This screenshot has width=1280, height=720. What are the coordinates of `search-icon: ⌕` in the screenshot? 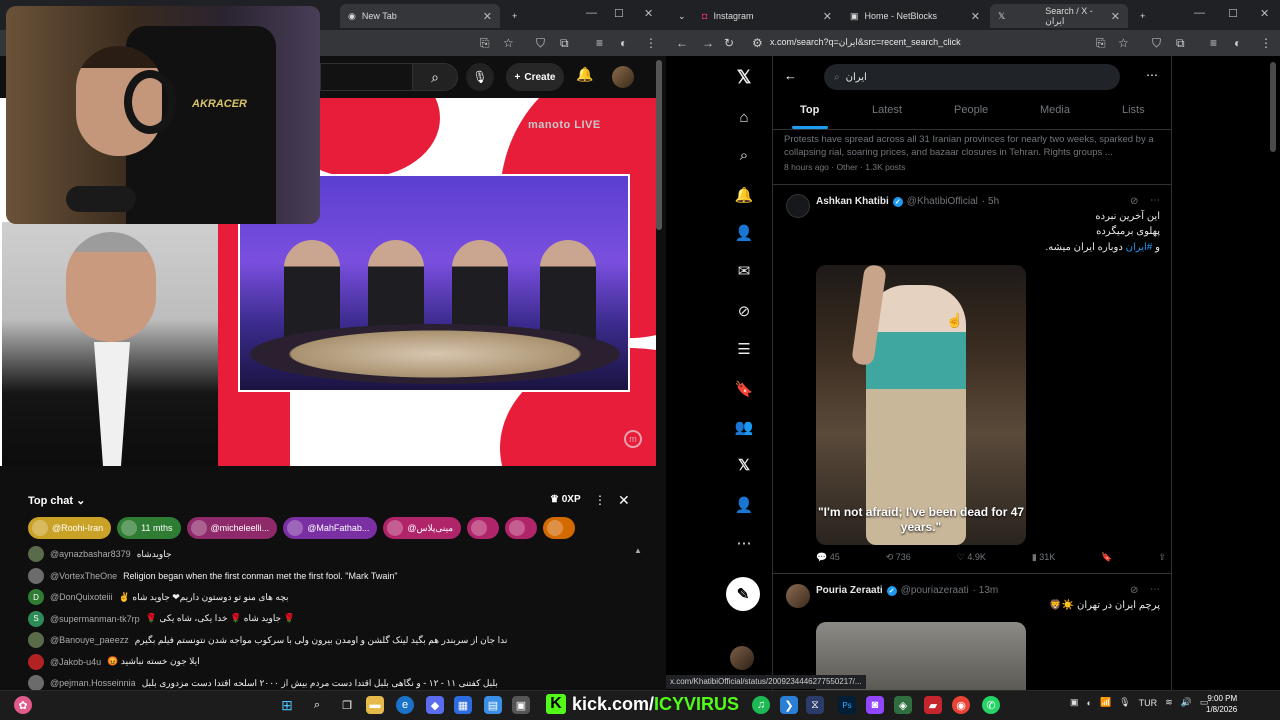 It's located at (317, 705).